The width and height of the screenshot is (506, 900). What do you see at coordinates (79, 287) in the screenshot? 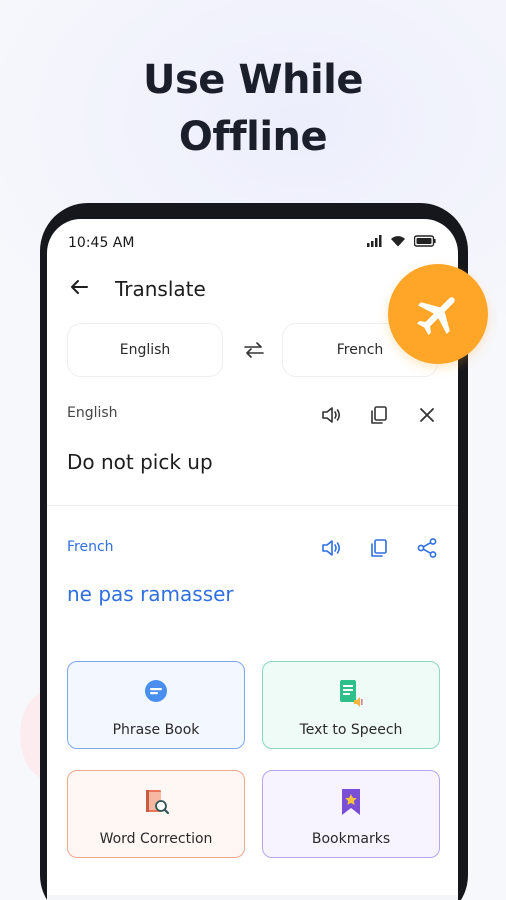
I see `back-arrow-icon` at bounding box center [79, 287].